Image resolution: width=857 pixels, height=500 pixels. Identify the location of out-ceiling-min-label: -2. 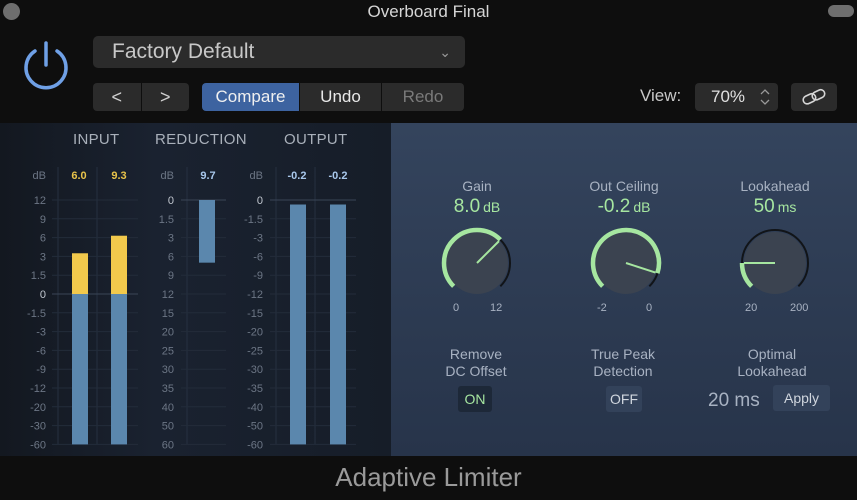
(602, 308).